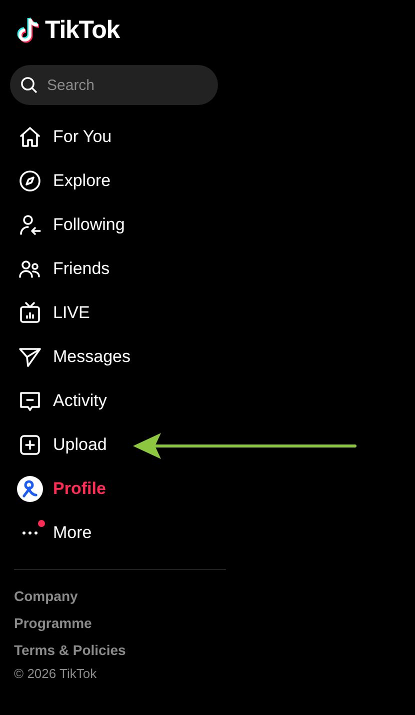 Image resolution: width=415 pixels, height=715 pixels. What do you see at coordinates (114, 85) in the screenshot?
I see `search-field: Search` at bounding box center [114, 85].